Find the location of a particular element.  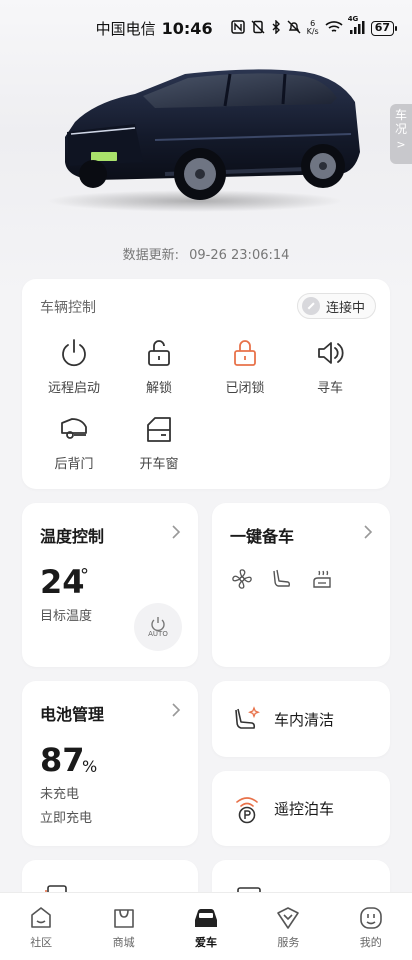

vibrate-icon is located at coordinates (258, 28).